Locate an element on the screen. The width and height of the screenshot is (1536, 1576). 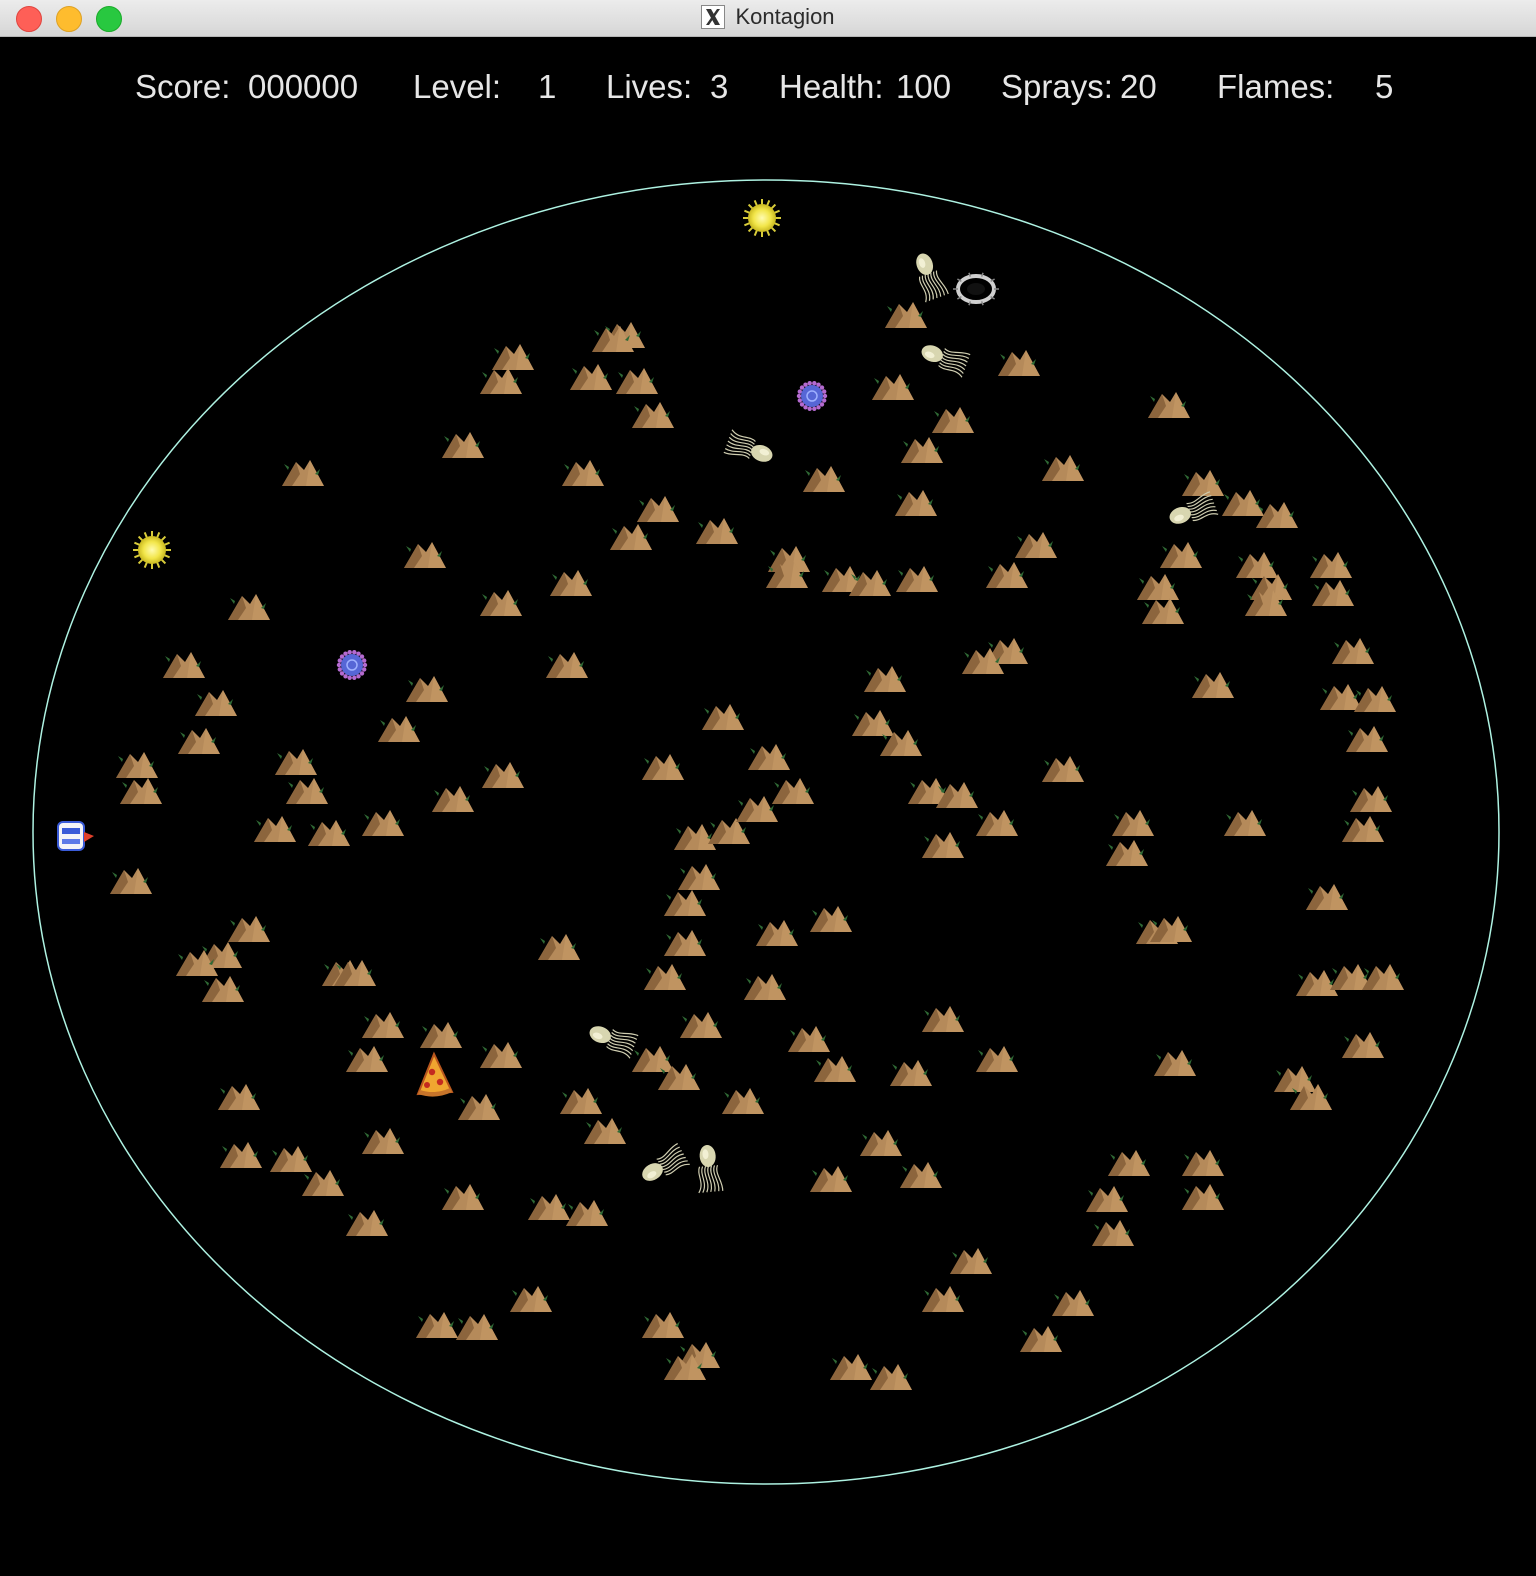
window-title: Kontagion is located at coordinates (785, 16).